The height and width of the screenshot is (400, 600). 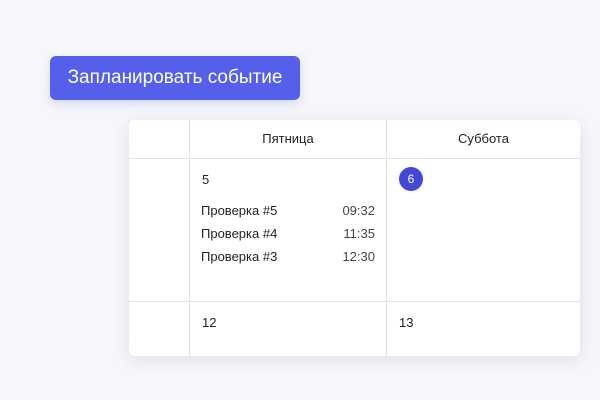 I want to click on event-time: 12:30, so click(x=358, y=256).